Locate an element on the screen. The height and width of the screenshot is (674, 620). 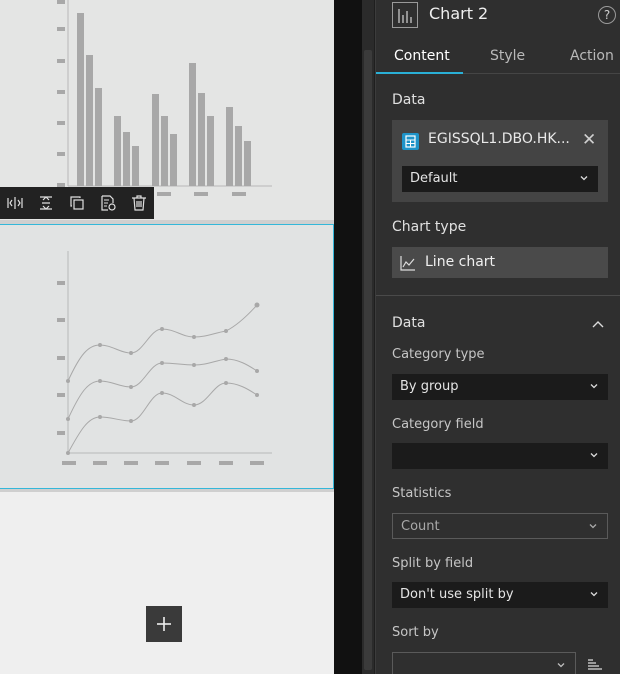
edit-data-icon is located at coordinates (108, 203).